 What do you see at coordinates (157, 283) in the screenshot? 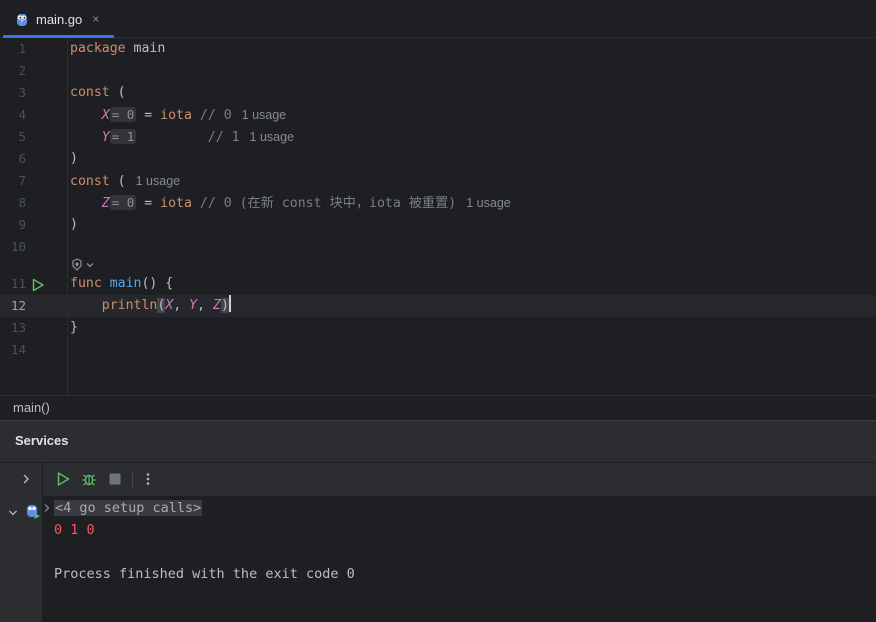
I see `signature: () {` at bounding box center [157, 283].